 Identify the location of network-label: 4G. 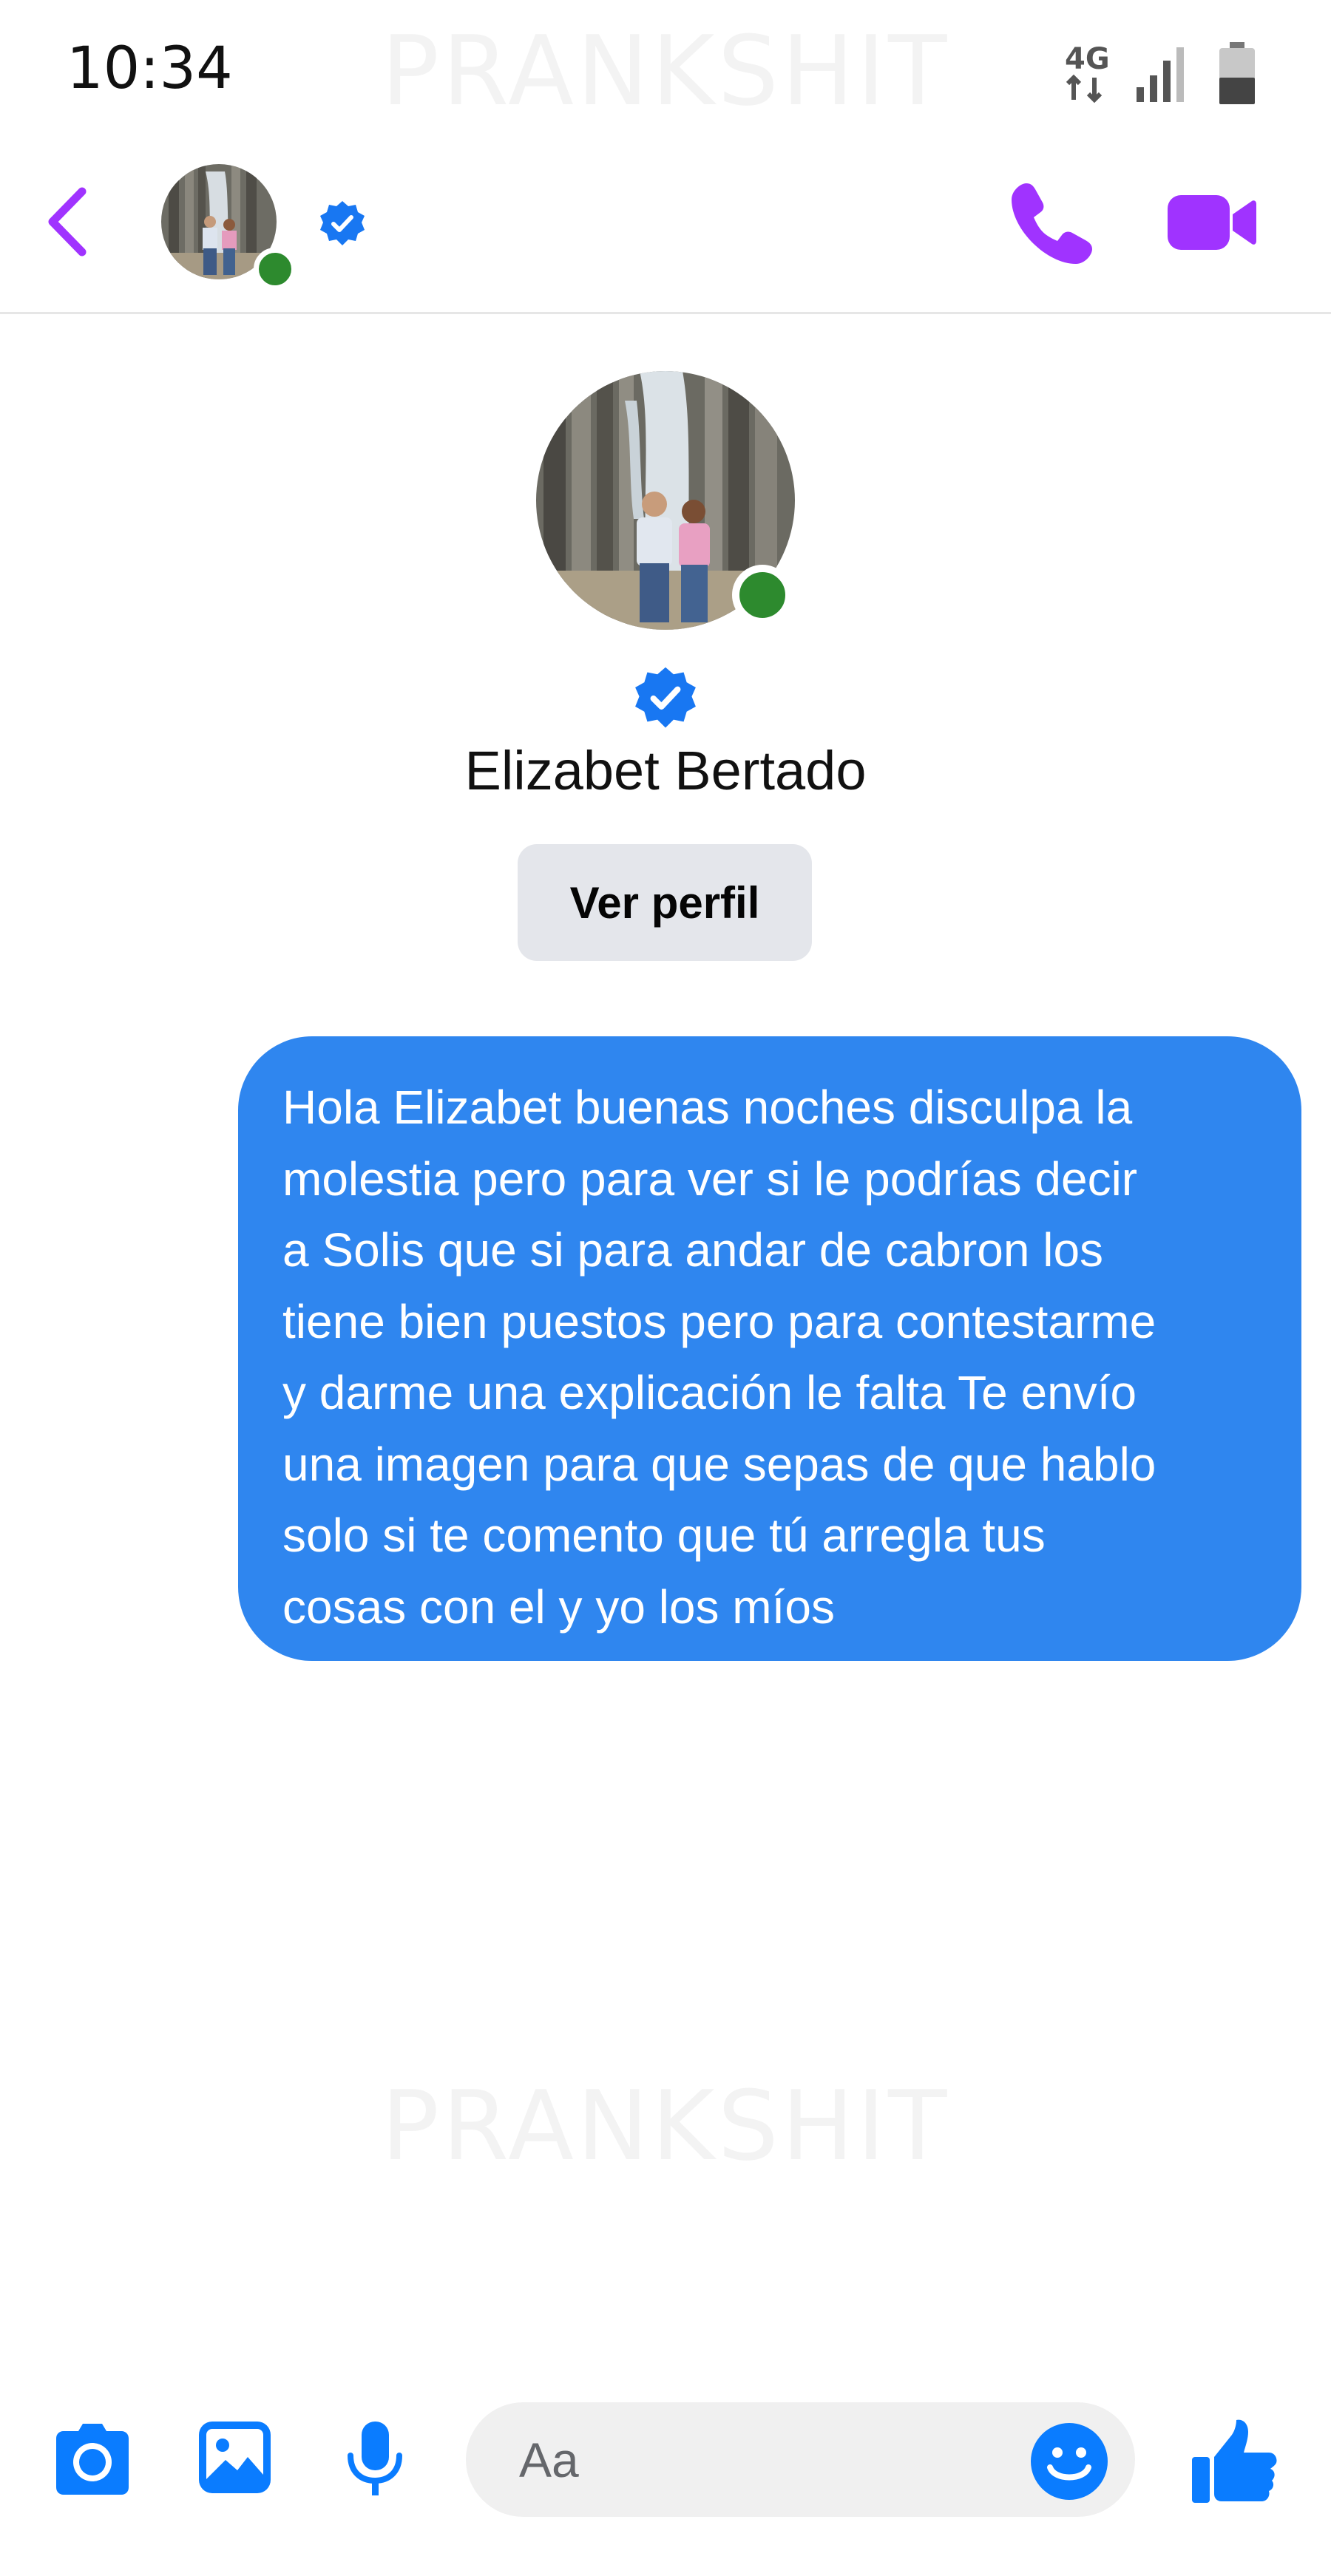
(1087, 59).